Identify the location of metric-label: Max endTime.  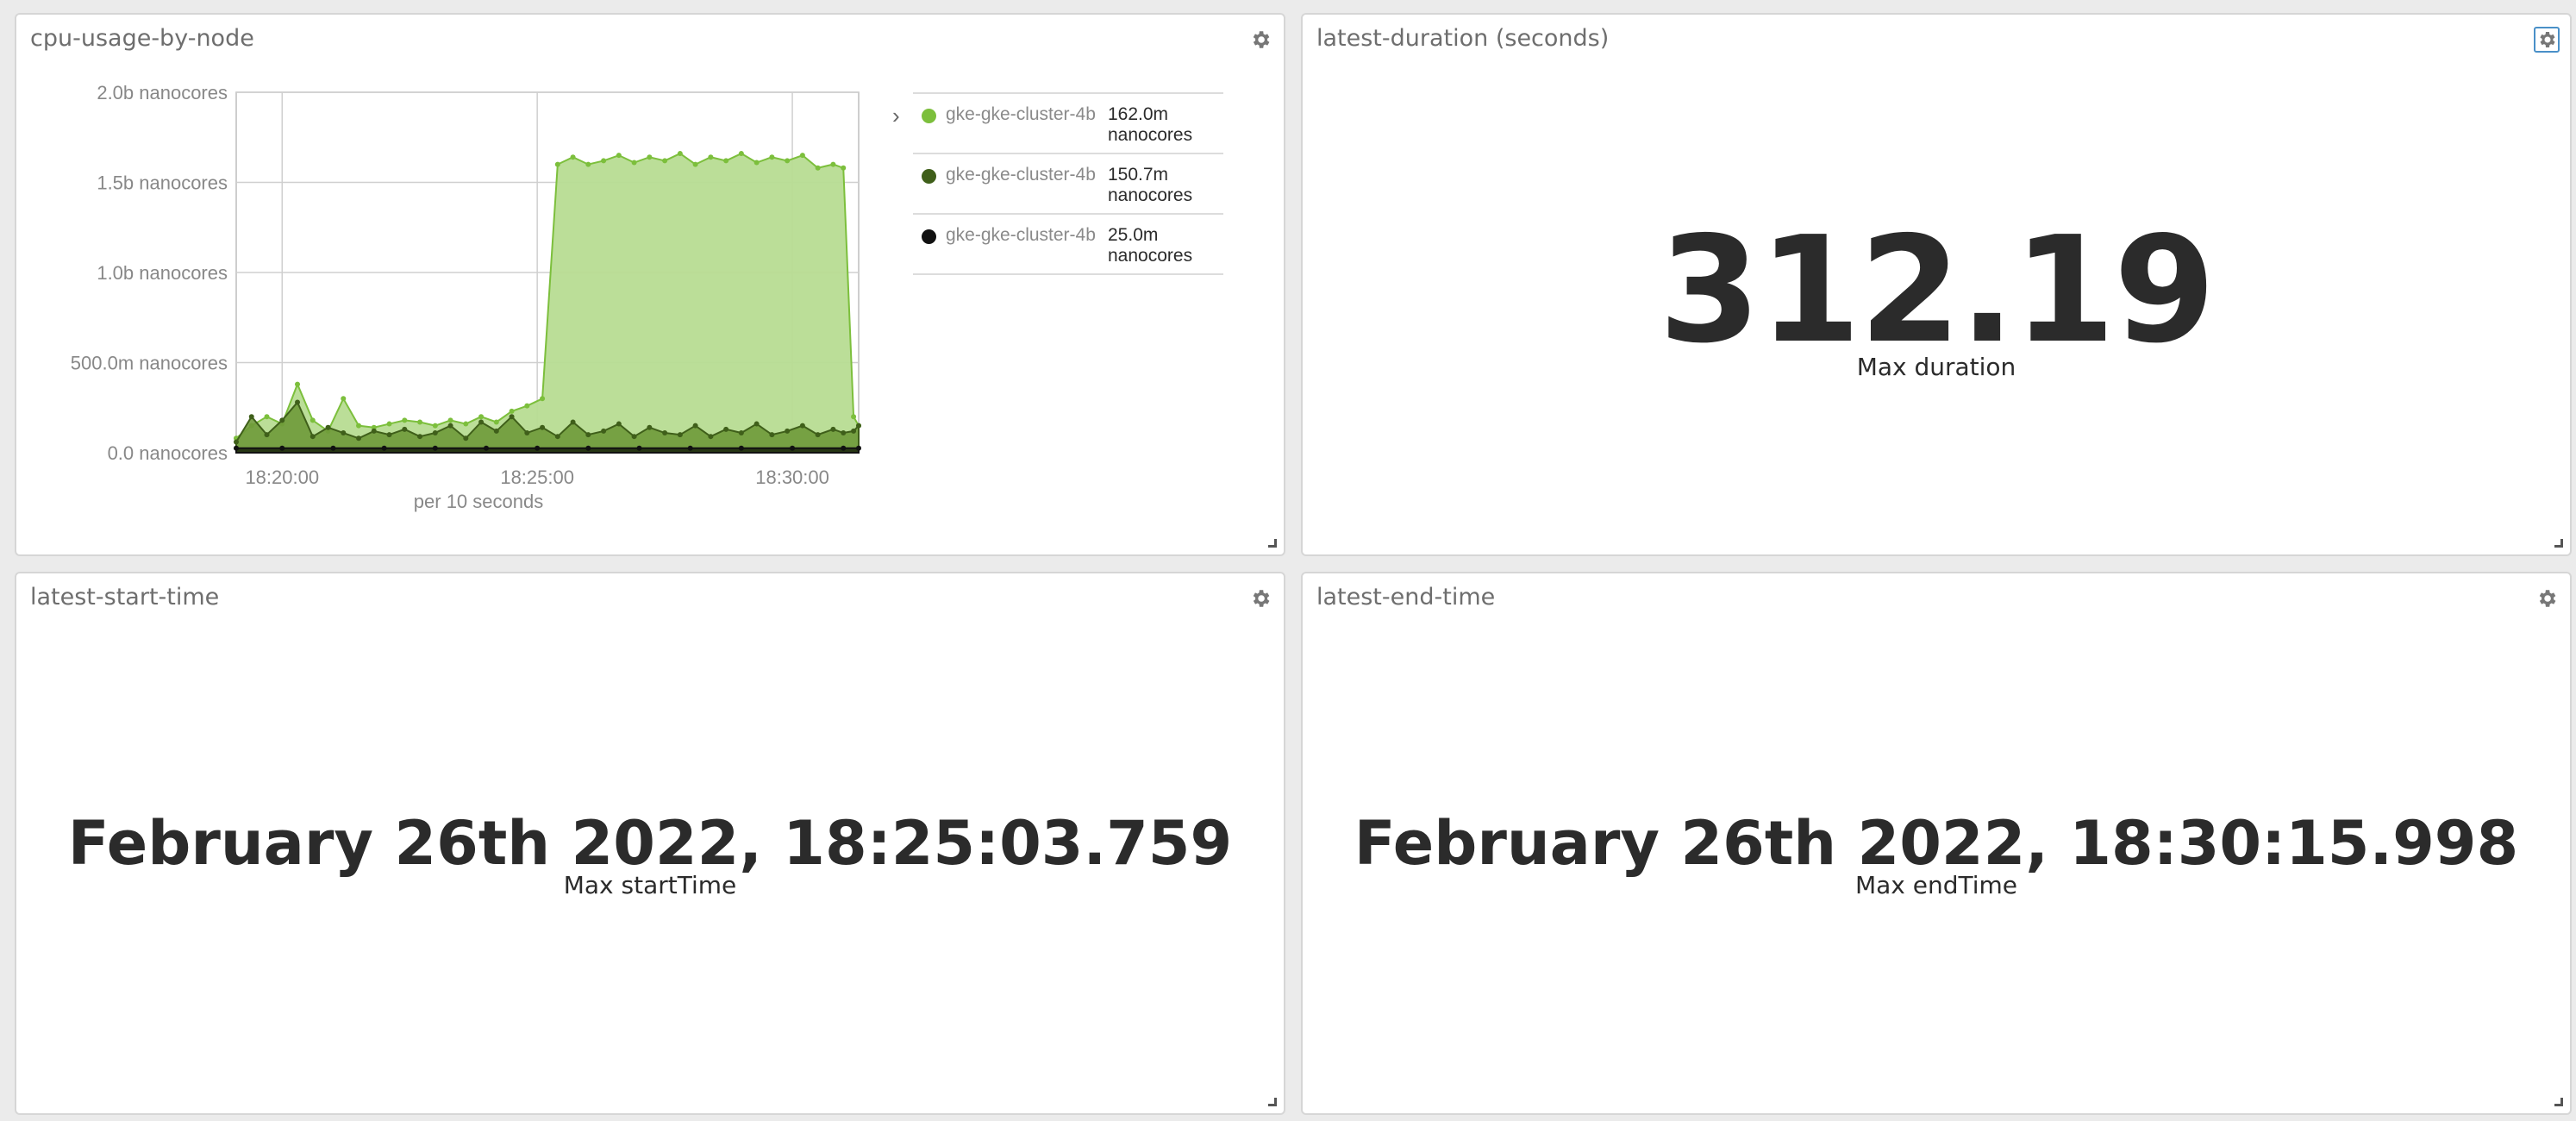
(1936, 885).